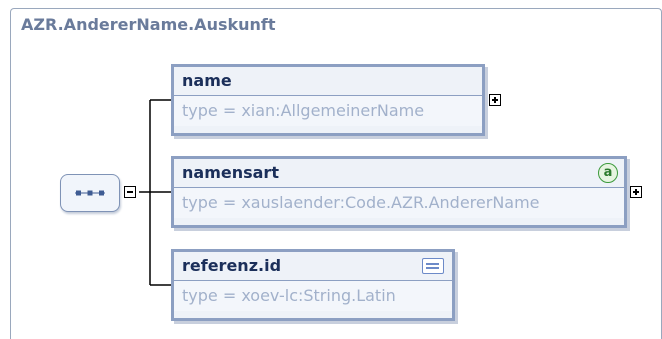 This screenshot has width=662, height=339. What do you see at coordinates (313, 296) in the screenshot?
I see `element-type-label: type = xoev-lc:String.Latin` at bounding box center [313, 296].